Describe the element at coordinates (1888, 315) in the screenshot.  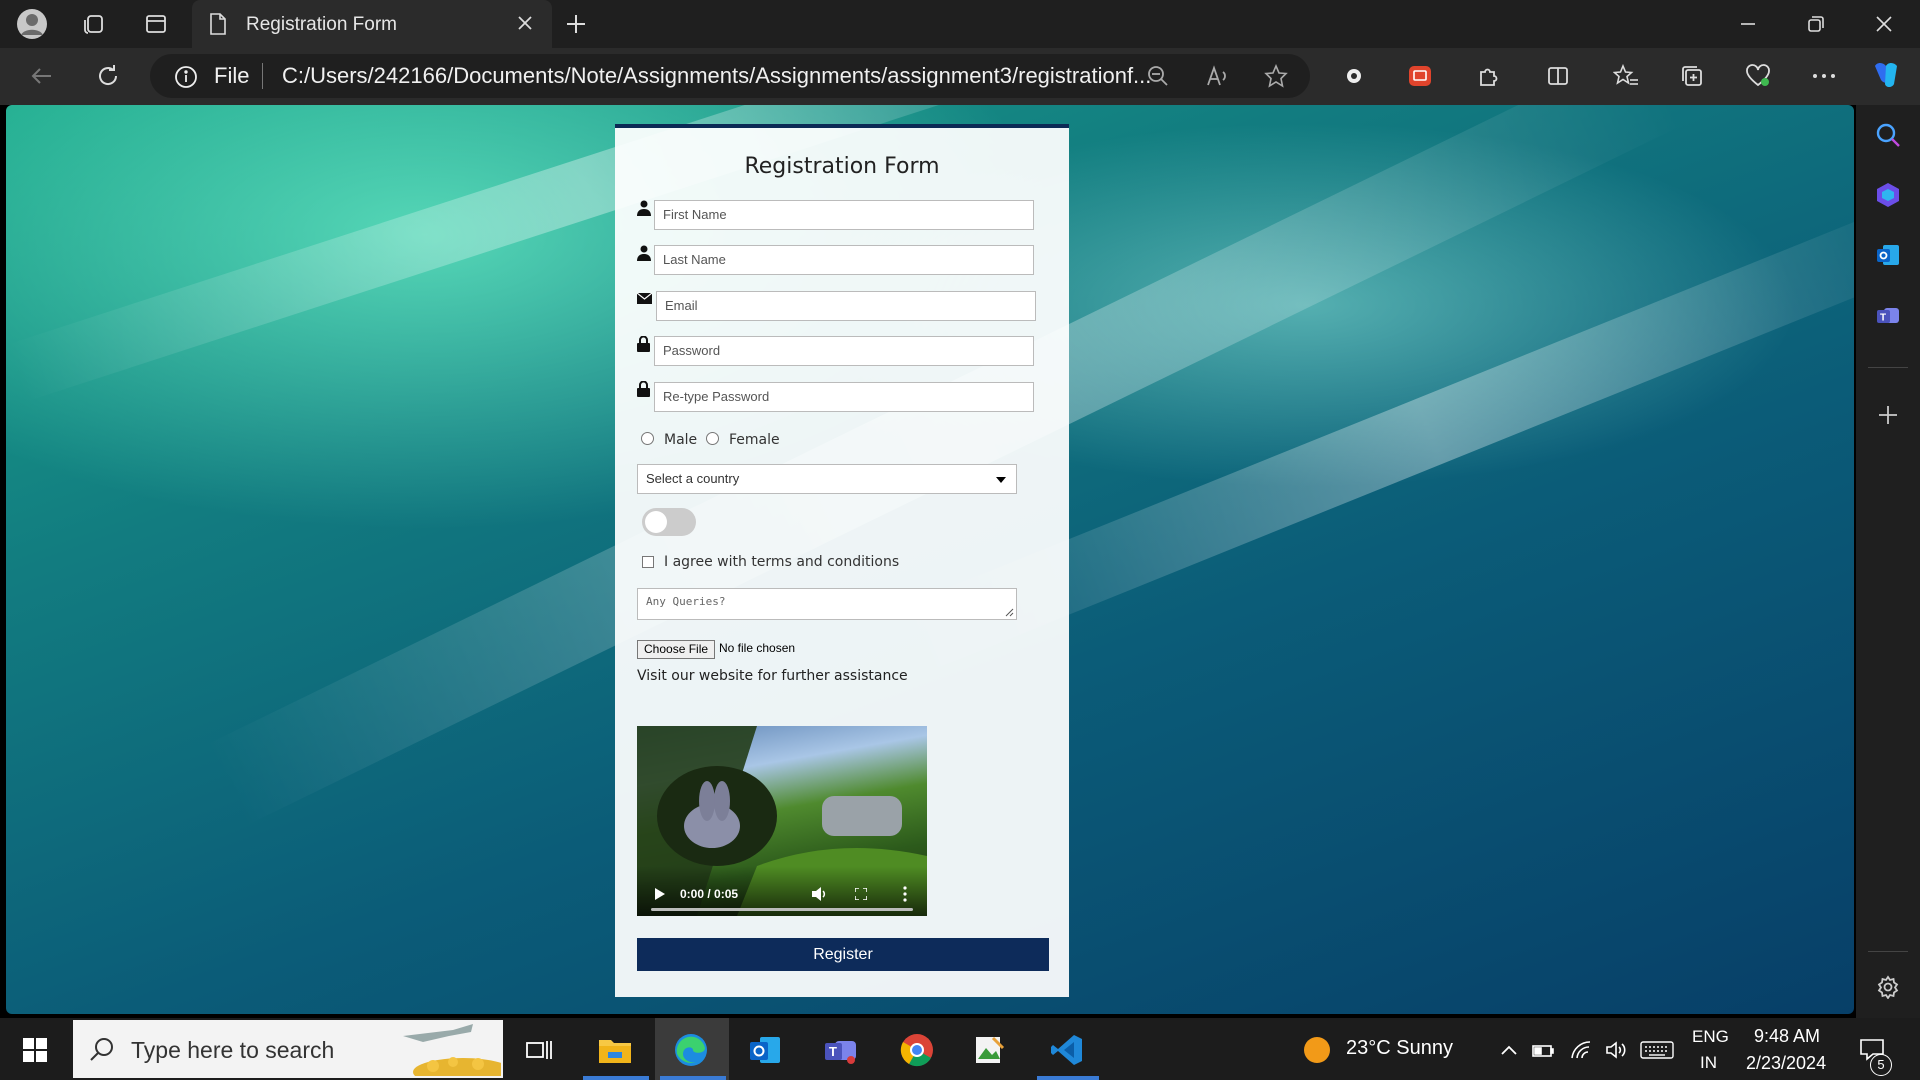
I see `teams-icon: T` at that location.